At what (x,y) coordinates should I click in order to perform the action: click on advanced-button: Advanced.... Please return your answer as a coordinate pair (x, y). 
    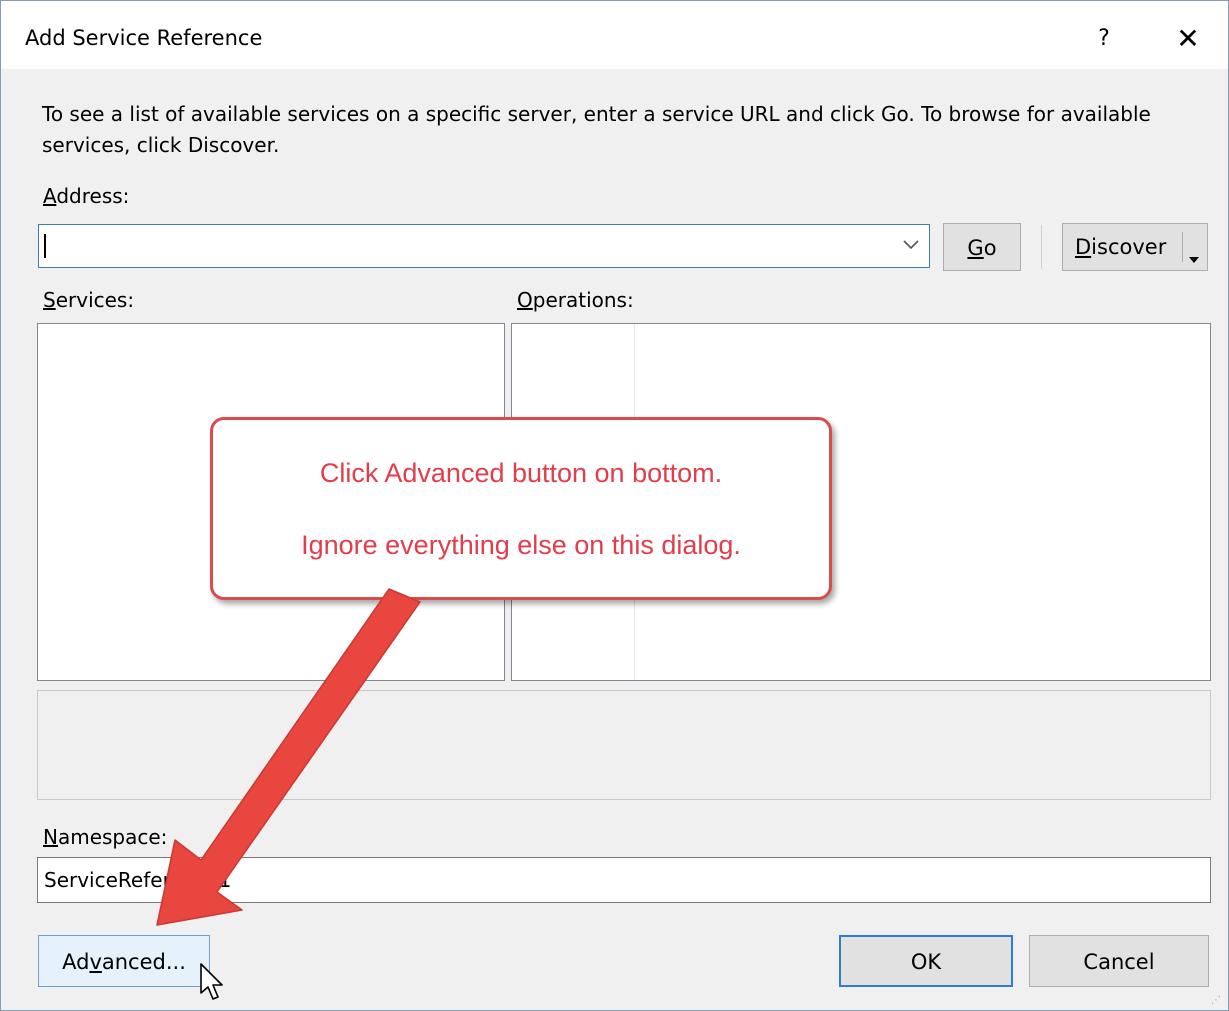
    Looking at the image, I should click on (124, 961).